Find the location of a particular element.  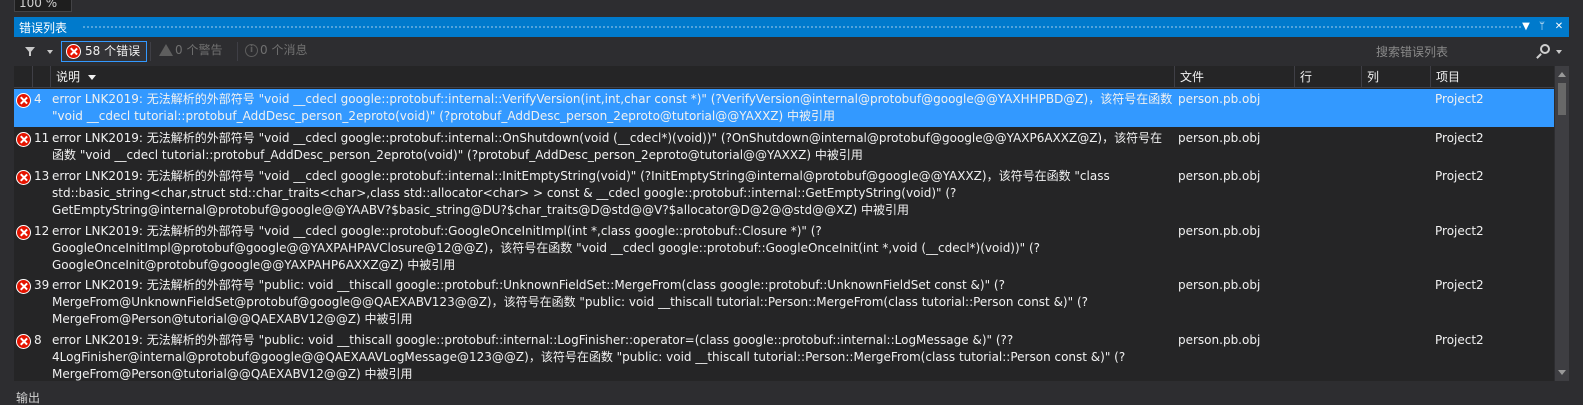

scrollbar-thumb is located at coordinates (1562, 99).